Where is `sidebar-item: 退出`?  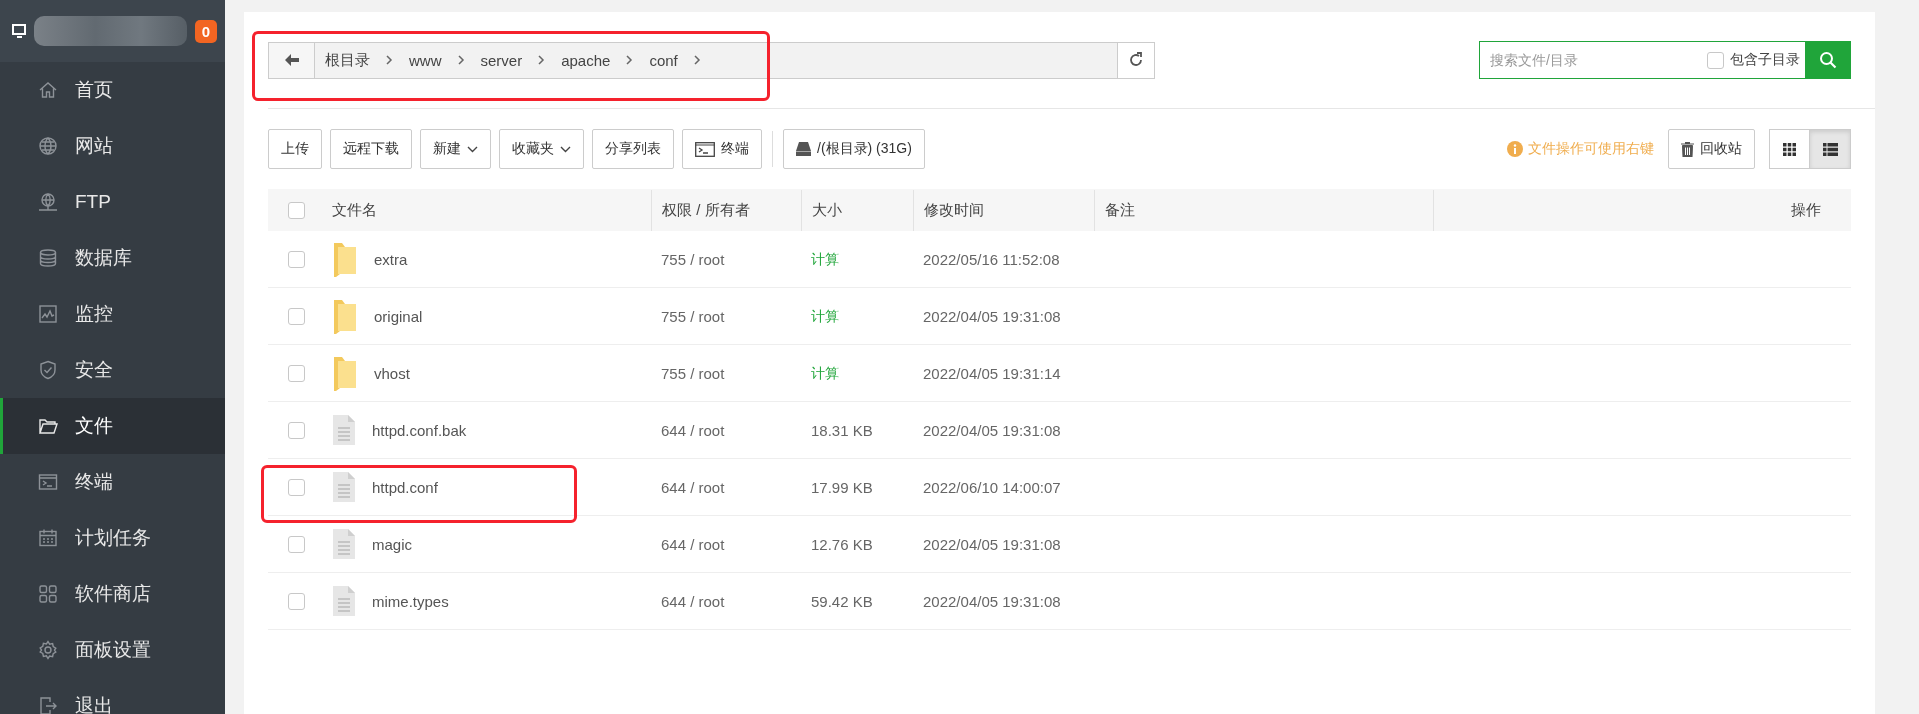 sidebar-item: 退出 is located at coordinates (112, 696).